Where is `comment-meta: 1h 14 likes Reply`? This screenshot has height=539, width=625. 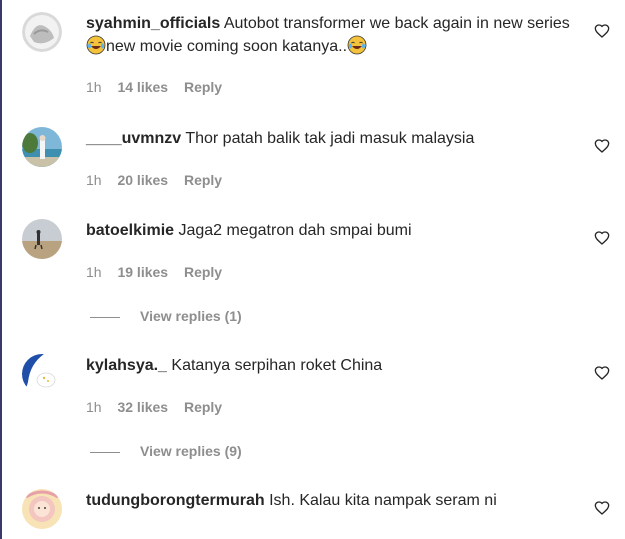
comment-meta: 1h 14 likes Reply is located at coordinates (160, 87).